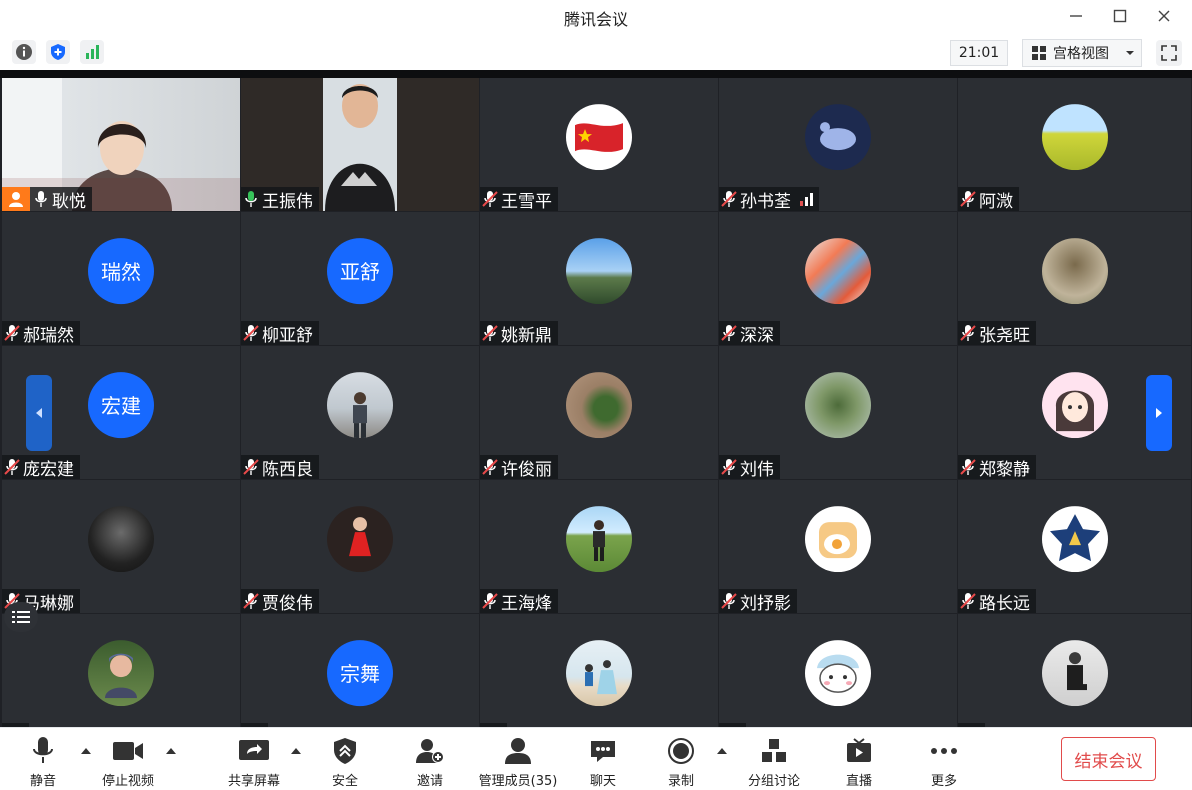 This screenshot has width=1192, height=790. What do you see at coordinates (253, 781) in the screenshot?
I see `share-screen-label: 共享屏幕` at bounding box center [253, 781].